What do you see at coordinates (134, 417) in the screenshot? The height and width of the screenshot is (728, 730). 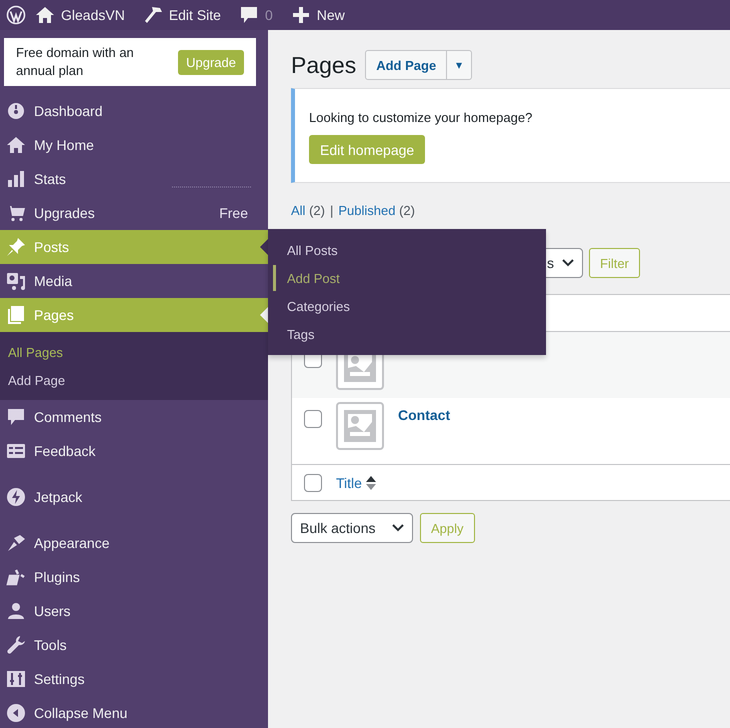 I see `sidebar-menu-item: Comments` at bounding box center [134, 417].